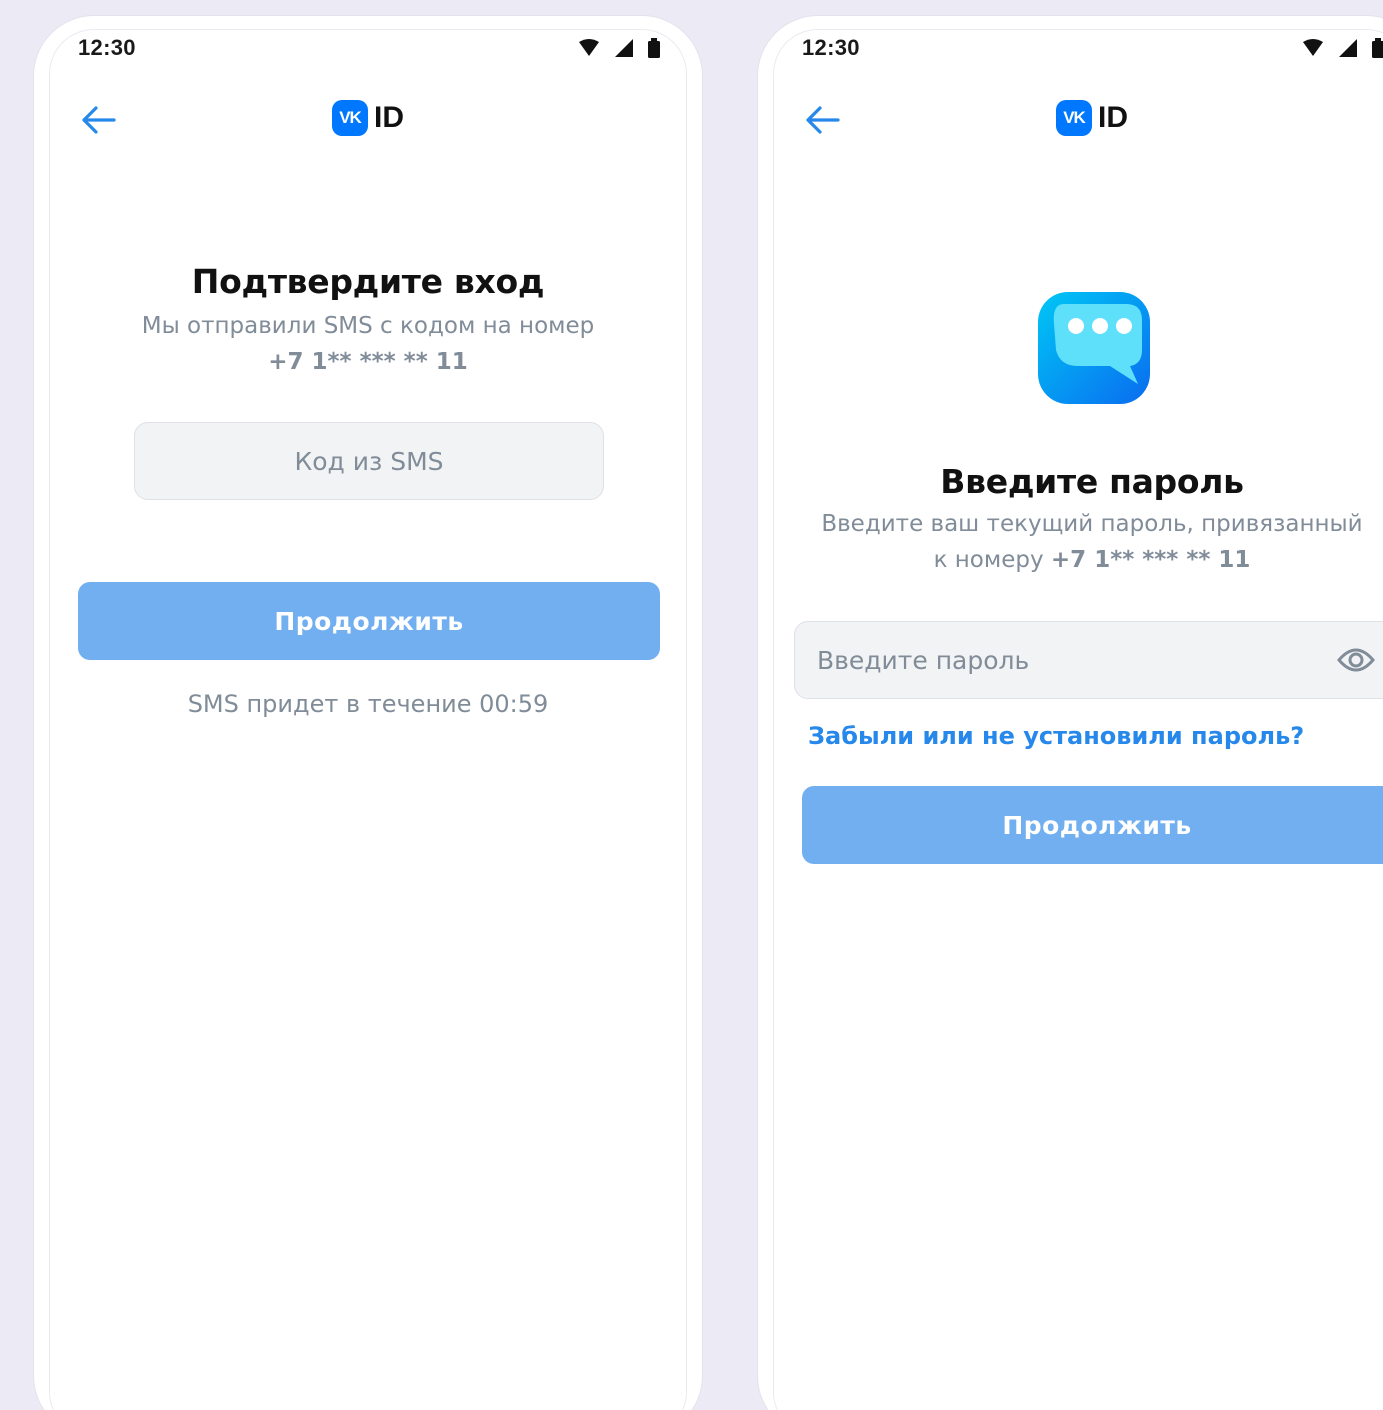 The height and width of the screenshot is (1410, 1383). I want to click on password-input: Введите пароль, so click(1088, 660).